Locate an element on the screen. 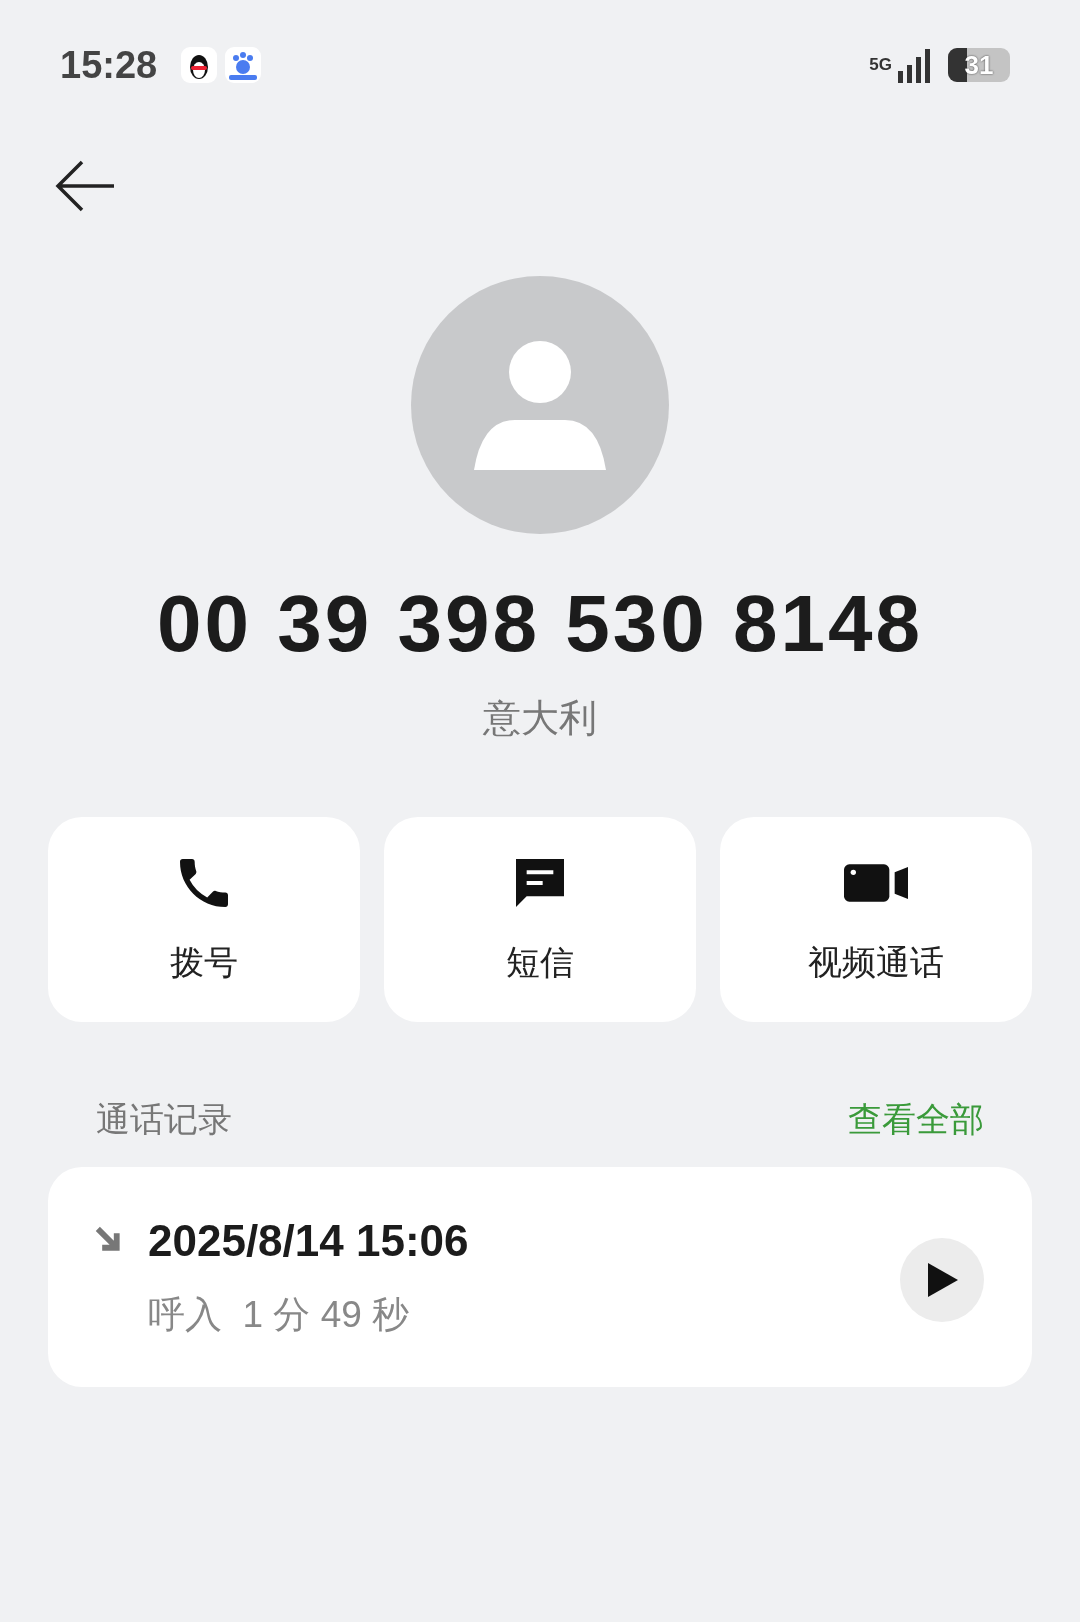  call-record-card: 2025/8/14 15:06 呼入 1 分 49 秒 is located at coordinates (540, 1277).